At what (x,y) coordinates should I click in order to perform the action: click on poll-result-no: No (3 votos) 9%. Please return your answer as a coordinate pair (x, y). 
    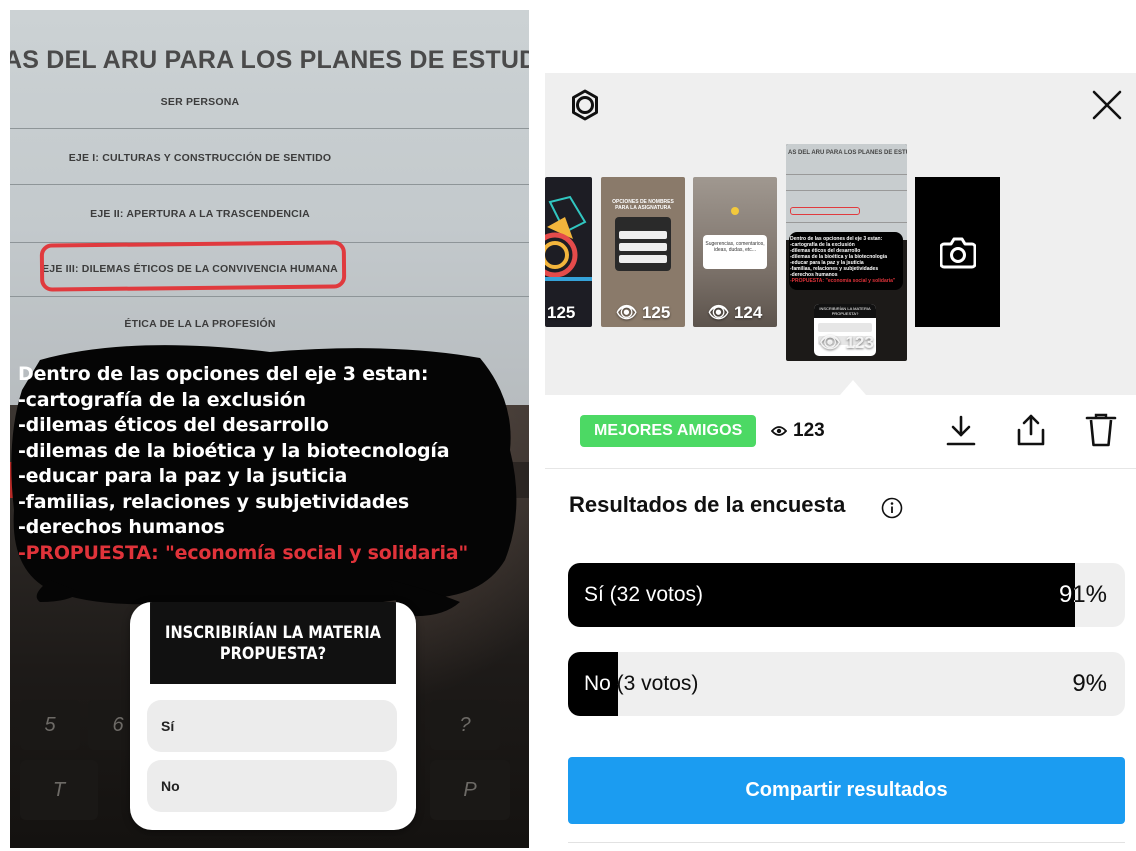
    Looking at the image, I should click on (846, 684).